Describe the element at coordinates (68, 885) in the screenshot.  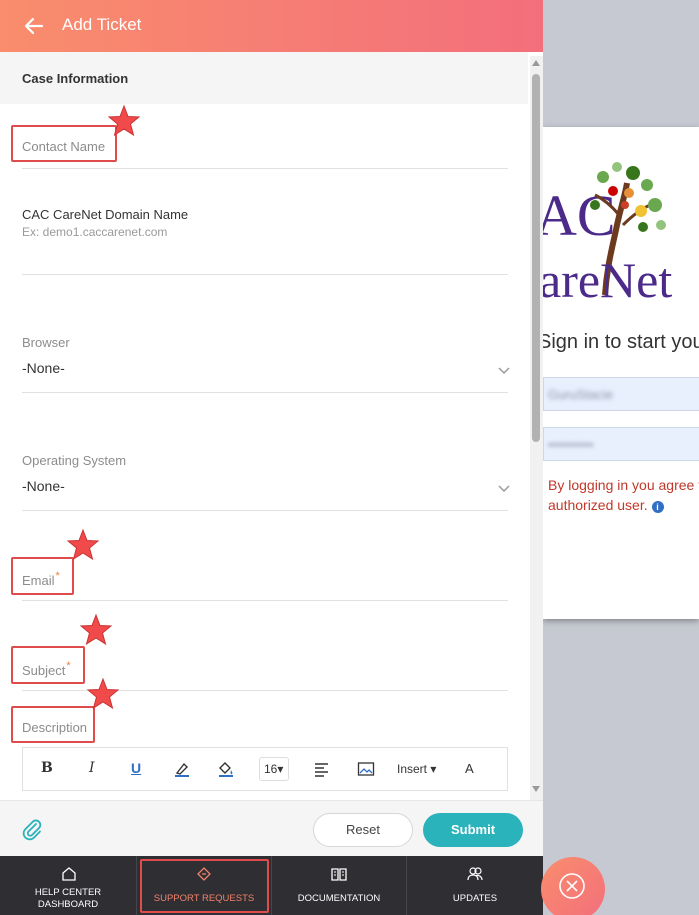
I see `nav-help-center-dashboard: HELP CENTER DASHBOARD` at that location.